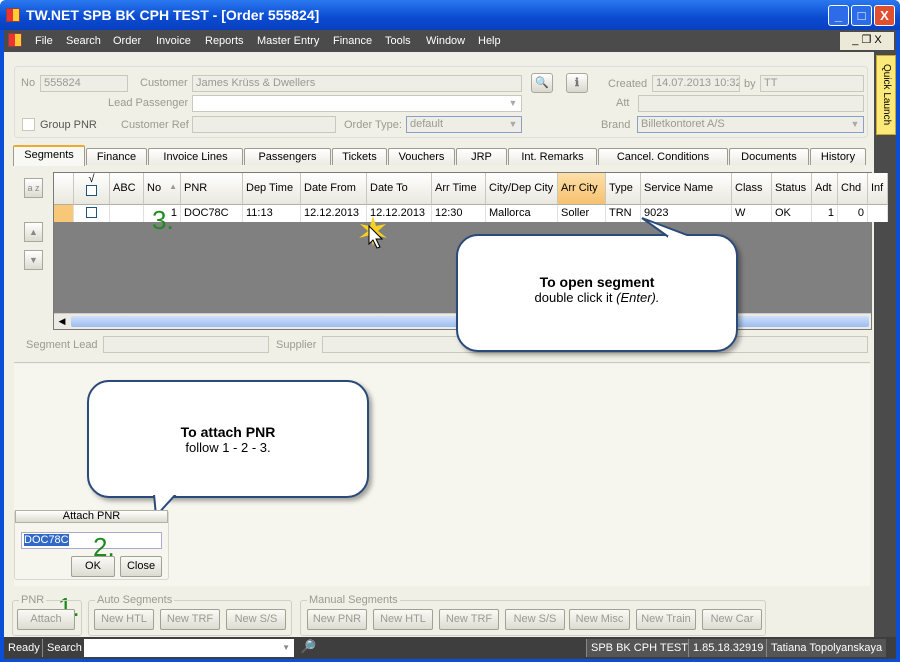 The image size is (900, 662). I want to click on auto-new-ss-button: New S/S, so click(256, 619).